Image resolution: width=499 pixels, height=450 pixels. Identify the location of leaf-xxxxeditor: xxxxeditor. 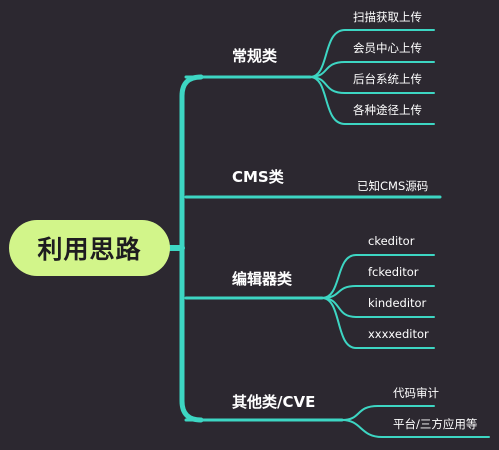
(398, 334).